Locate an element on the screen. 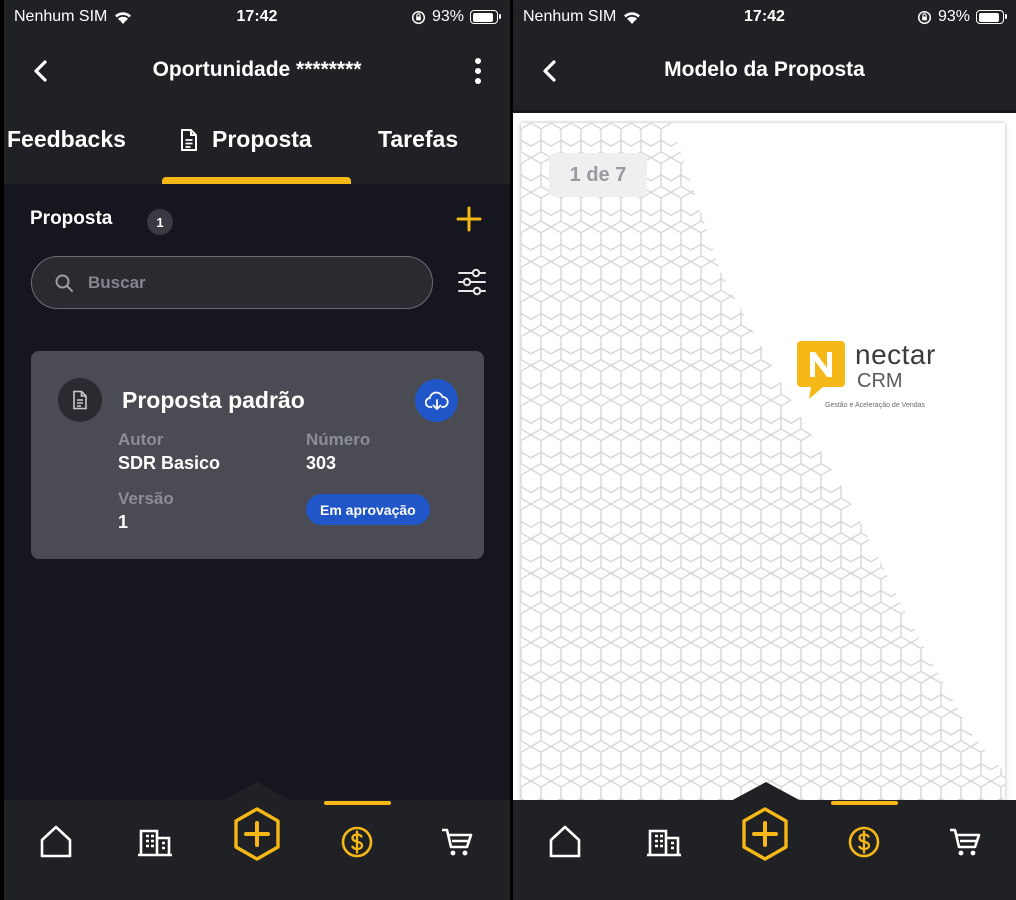  autor-value: SDR Basico is located at coordinates (169, 463).